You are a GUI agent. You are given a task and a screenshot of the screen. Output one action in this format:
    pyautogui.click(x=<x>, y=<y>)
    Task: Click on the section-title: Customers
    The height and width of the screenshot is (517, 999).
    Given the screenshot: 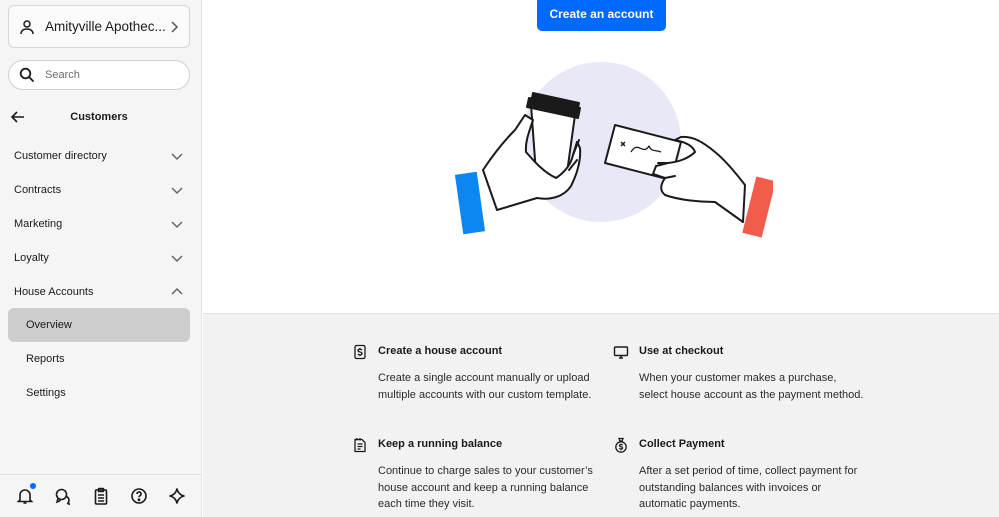 What is the action you would take?
    pyautogui.click(x=99, y=117)
    